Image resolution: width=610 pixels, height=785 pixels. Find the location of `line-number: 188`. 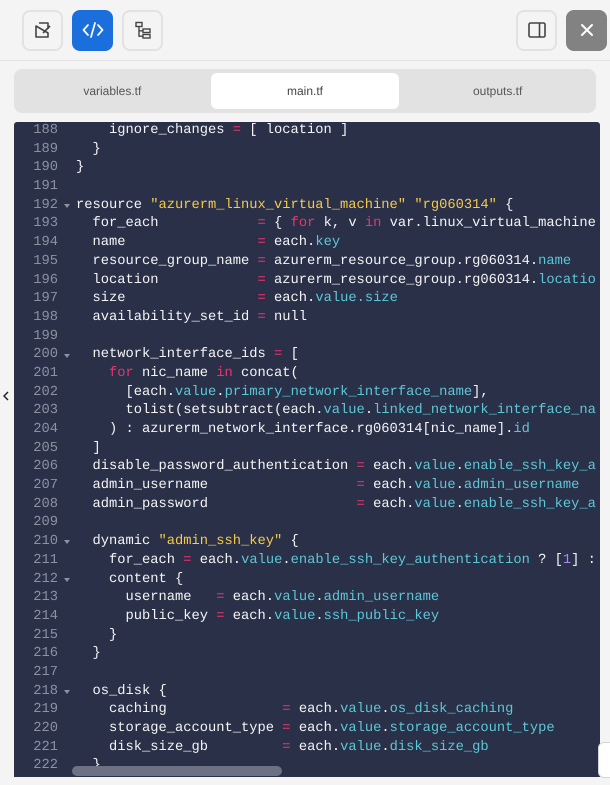

line-number: 188 is located at coordinates (45, 131).